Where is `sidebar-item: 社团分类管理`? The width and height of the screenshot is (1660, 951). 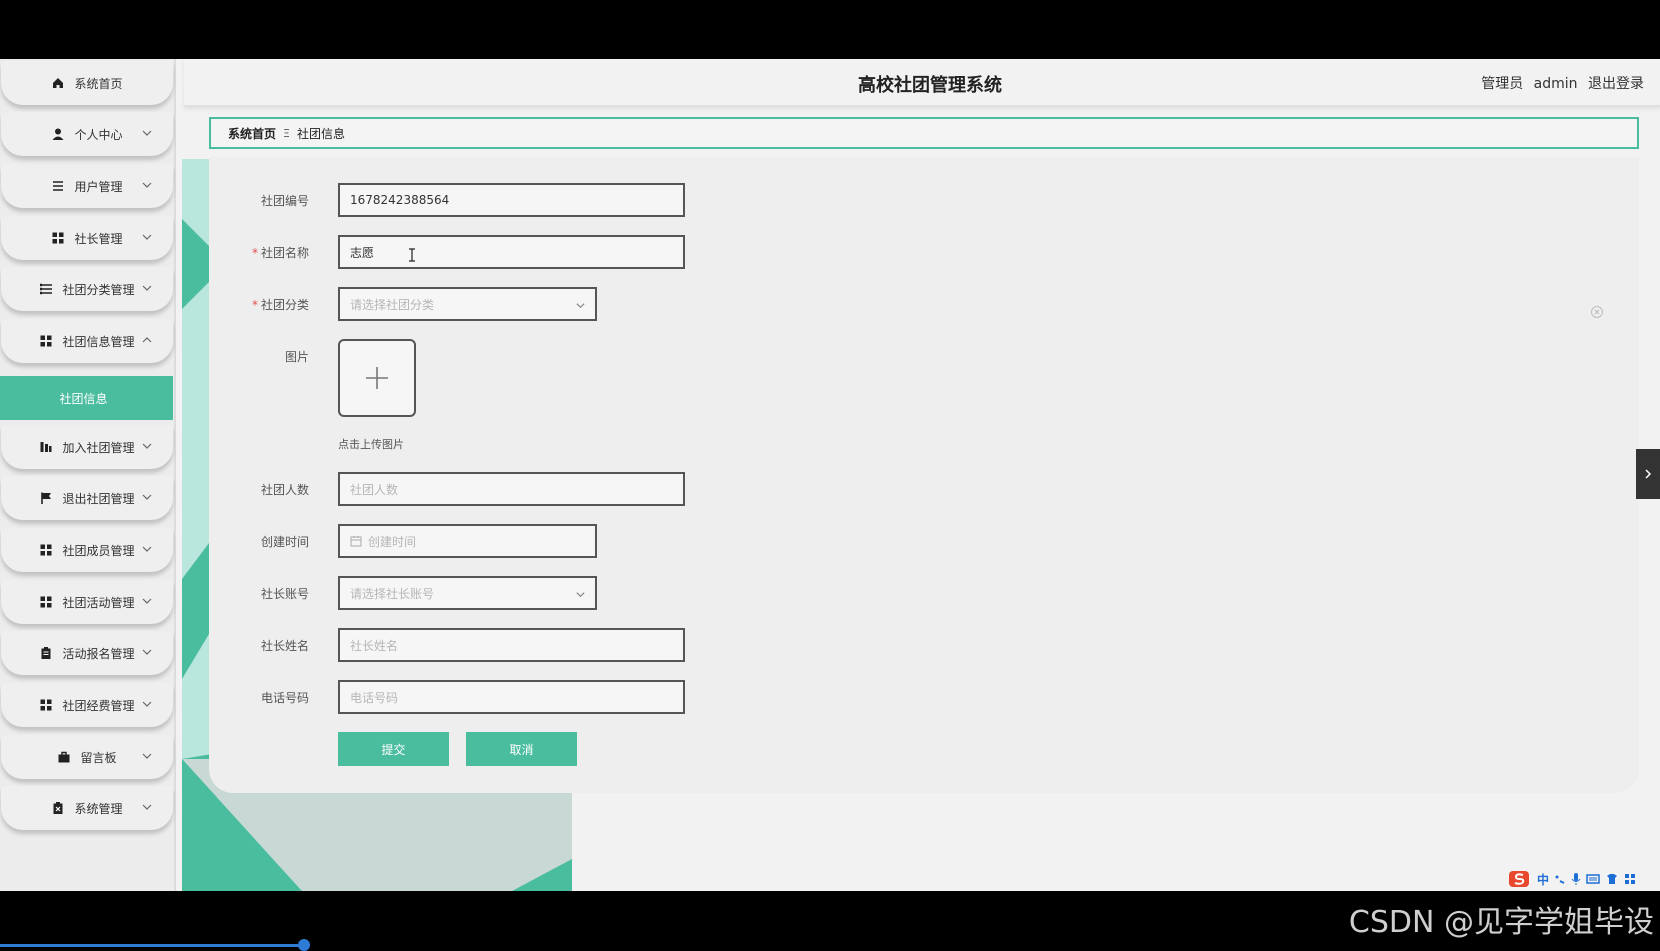 sidebar-item: 社团分类管理 is located at coordinates (87, 289).